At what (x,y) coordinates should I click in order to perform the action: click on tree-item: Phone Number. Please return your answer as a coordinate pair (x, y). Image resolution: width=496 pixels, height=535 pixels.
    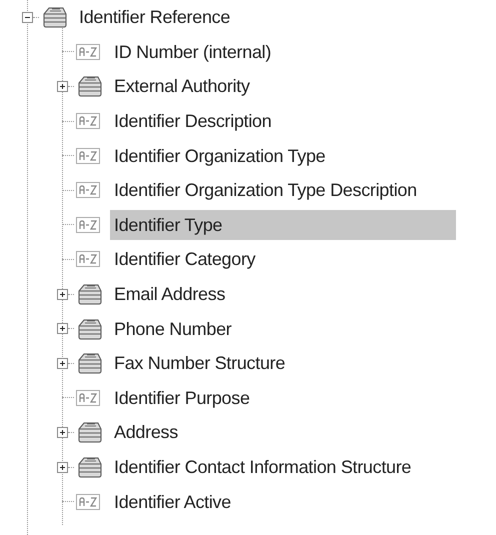
    Looking at the image, I should click on (173, 329).